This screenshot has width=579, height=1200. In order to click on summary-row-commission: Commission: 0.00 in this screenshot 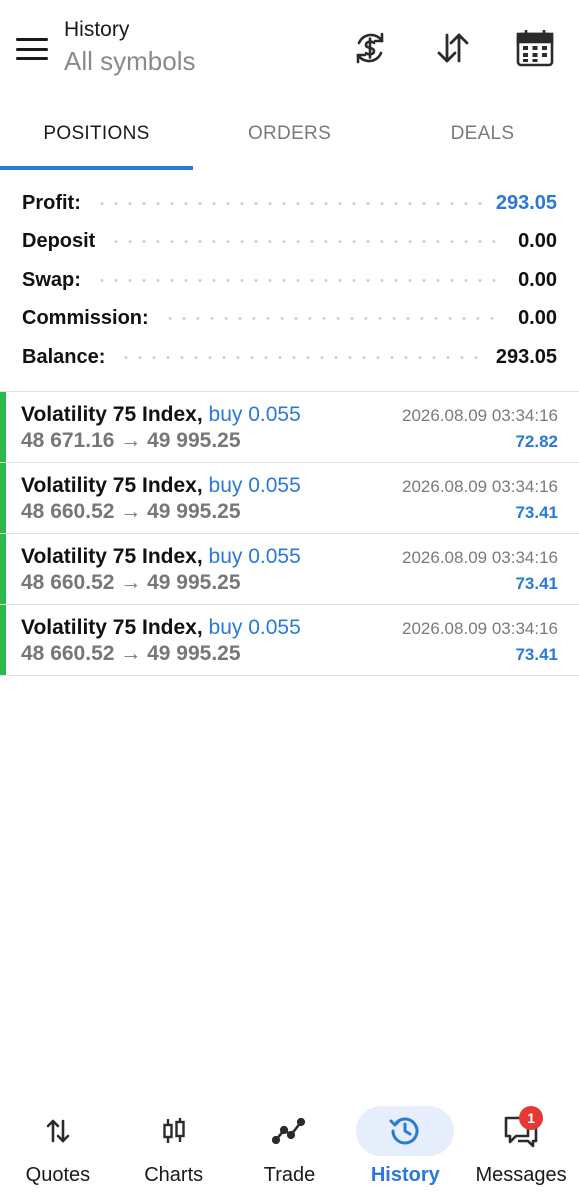, I will do `click(289, 319)`.